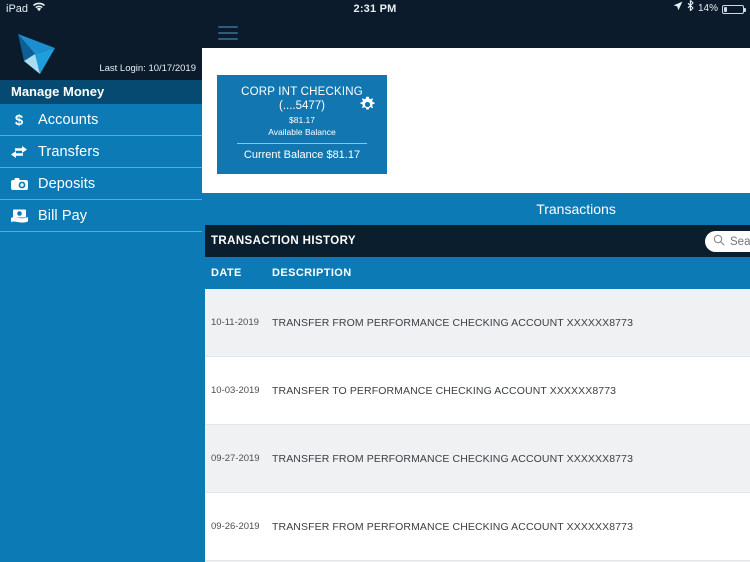  What do you see at coordinates (302, 155) in the screenshot?
I see `current-balance-label: Current Balance $81.17` at bounding box center [302, 155].